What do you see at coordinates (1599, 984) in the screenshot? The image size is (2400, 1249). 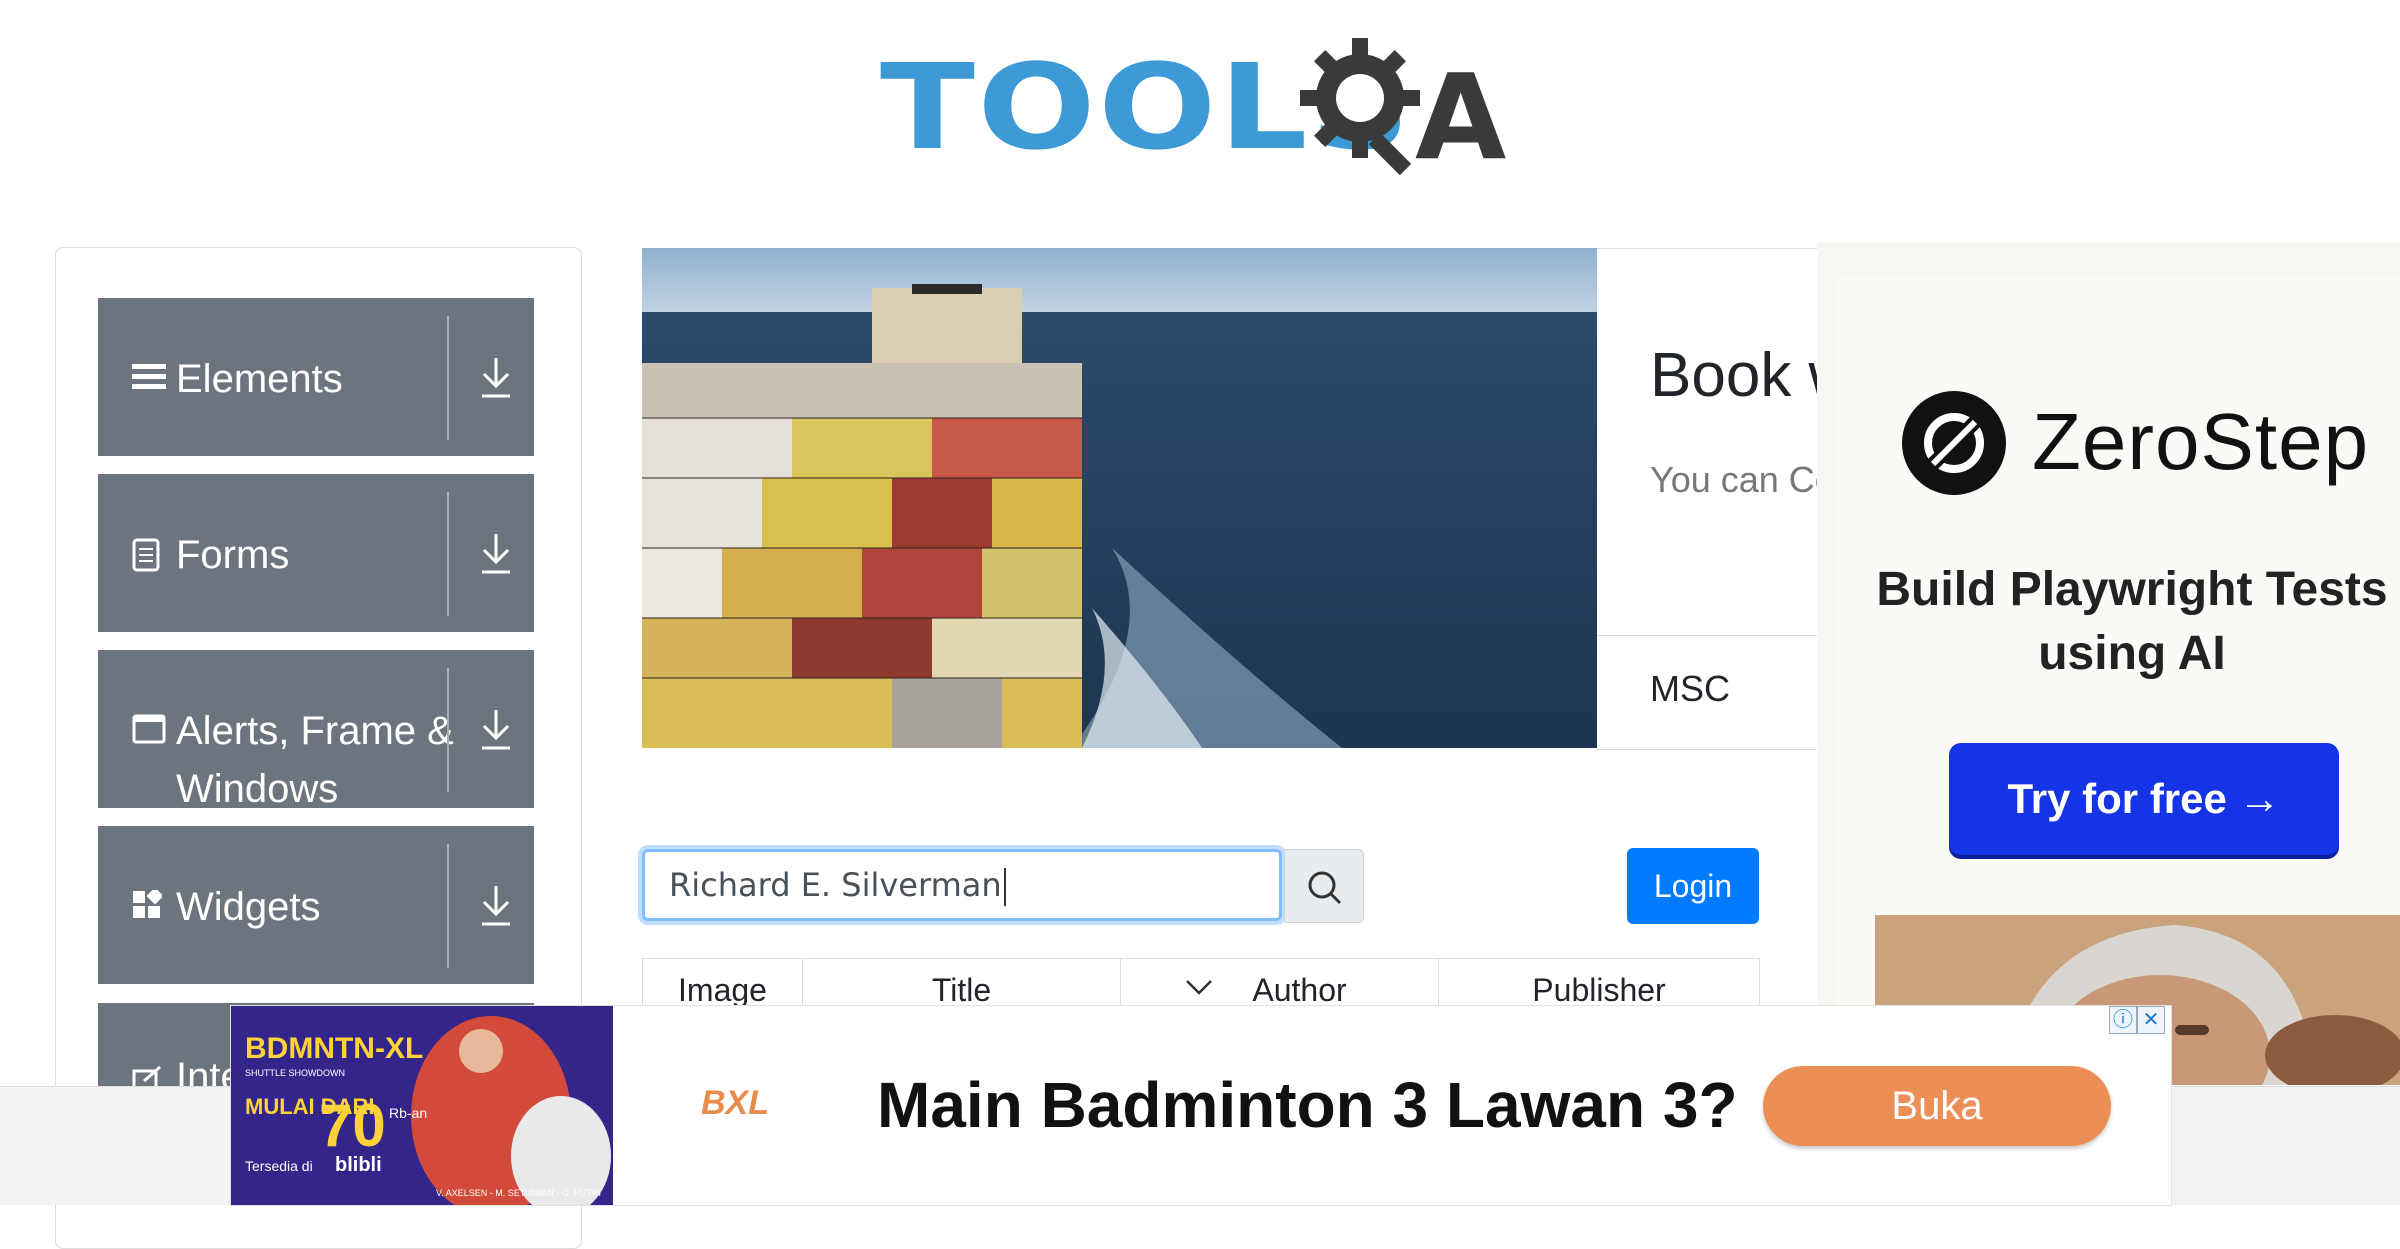 I see `column-header-publisher: Publisher` at bounding box center [1599, 984].